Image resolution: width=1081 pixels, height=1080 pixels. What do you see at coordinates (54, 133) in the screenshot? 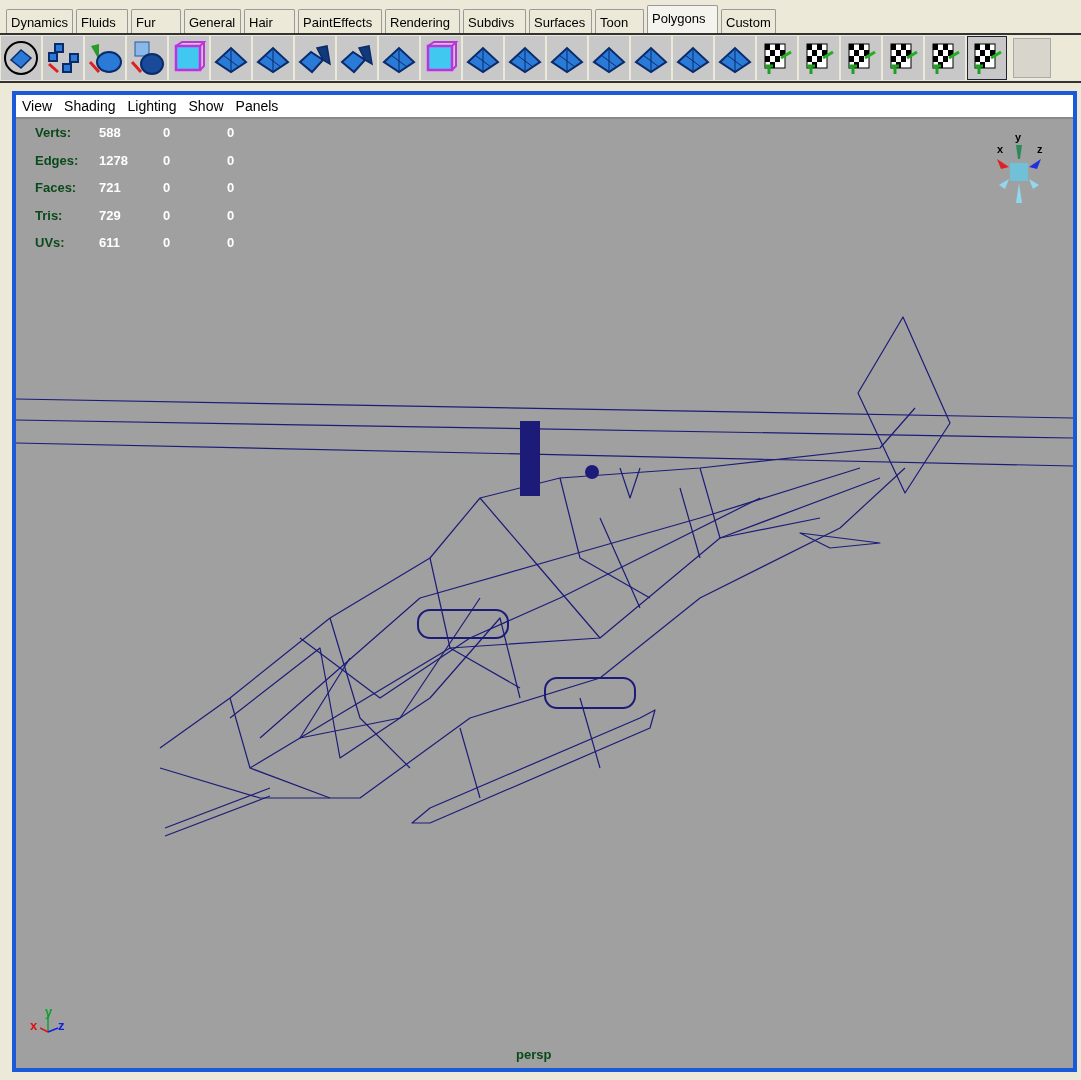
I see `stat-label: Verts:` at bounding box center [54, 133].